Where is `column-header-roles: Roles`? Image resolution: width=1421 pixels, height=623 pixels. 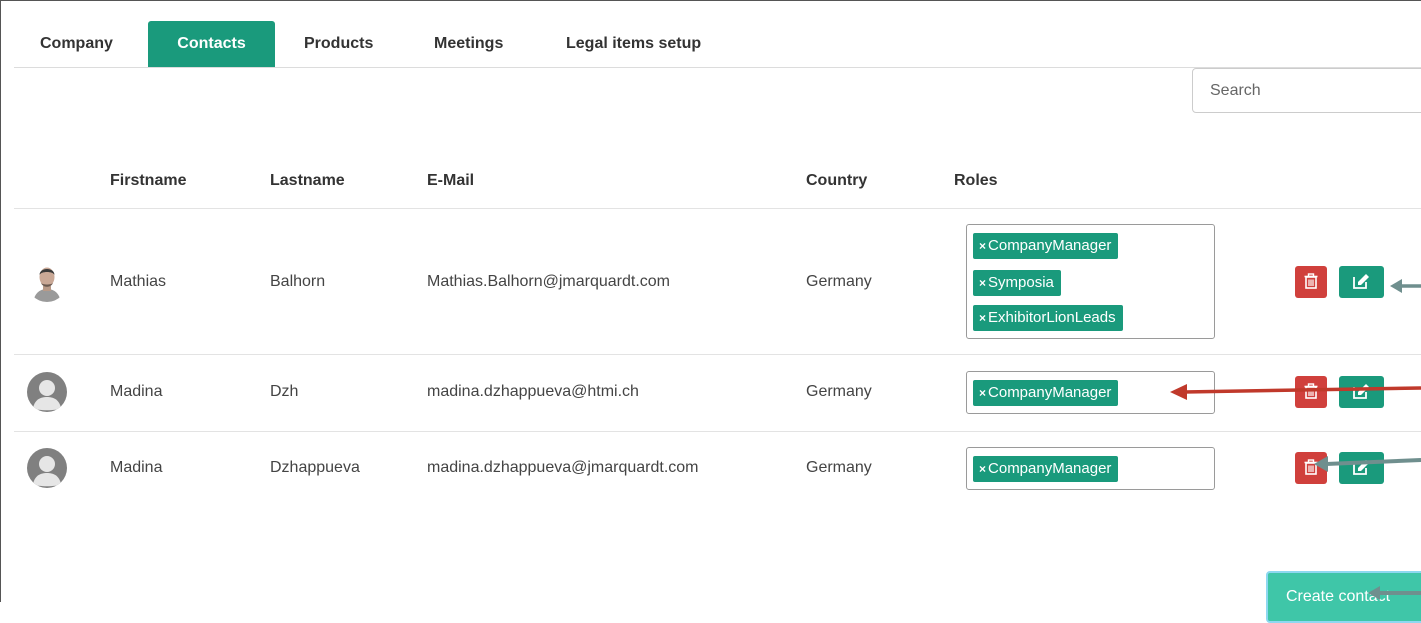 column-header-roles: Roles is located at coordinates (976, 180).